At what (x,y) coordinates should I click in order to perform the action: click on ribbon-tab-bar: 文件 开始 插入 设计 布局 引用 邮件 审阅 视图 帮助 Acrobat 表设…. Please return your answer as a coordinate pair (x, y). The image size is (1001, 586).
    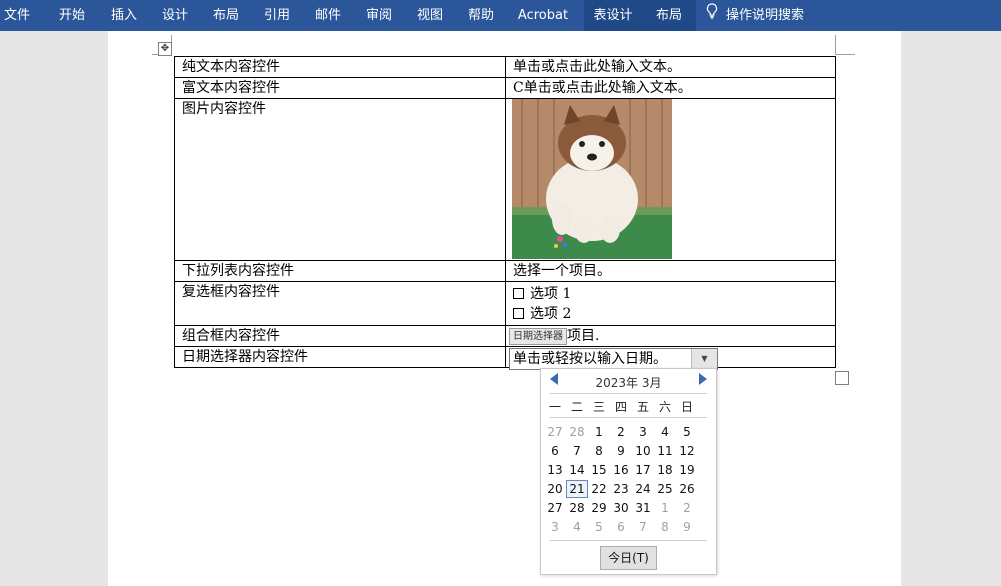
    Looking at the image, I should click on (500, 15).